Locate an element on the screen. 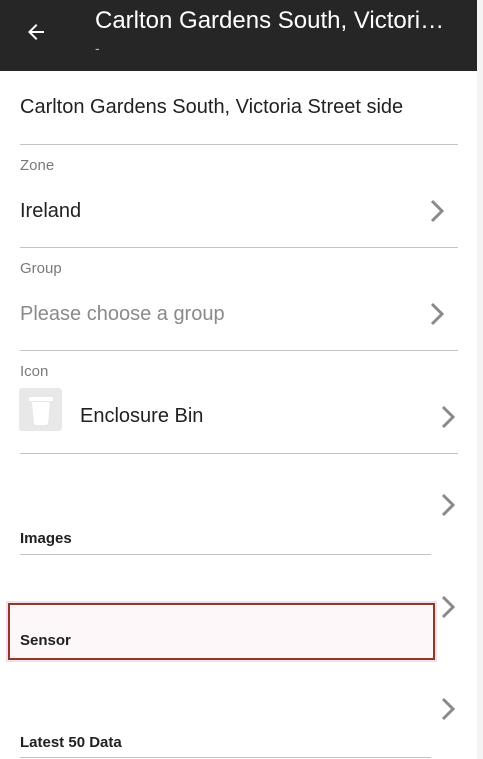  group-label: Group is located at coordinates (41, 268).